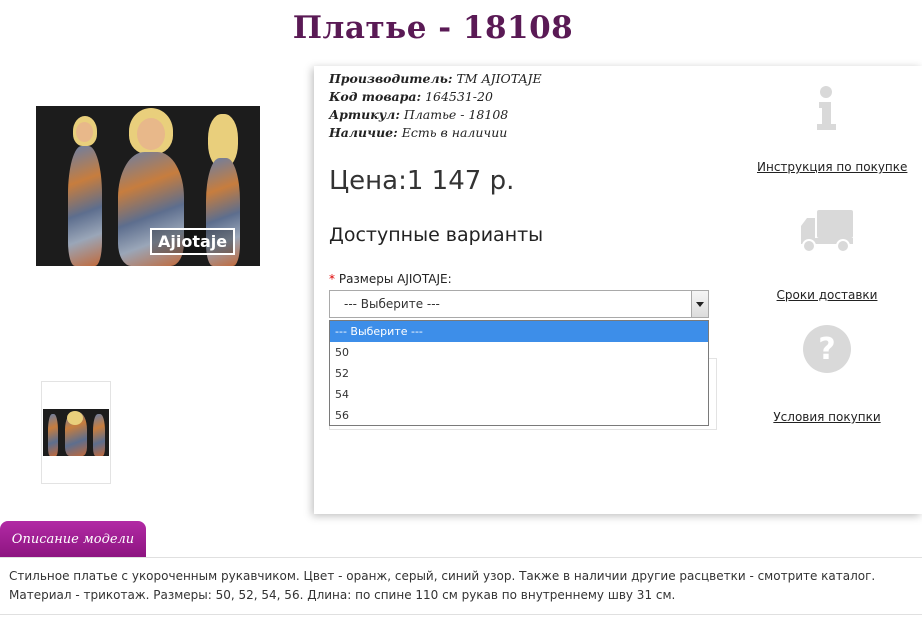 The image size is (922, 641). I want to click on article-value: Платье - 18108, so click(456, 114).